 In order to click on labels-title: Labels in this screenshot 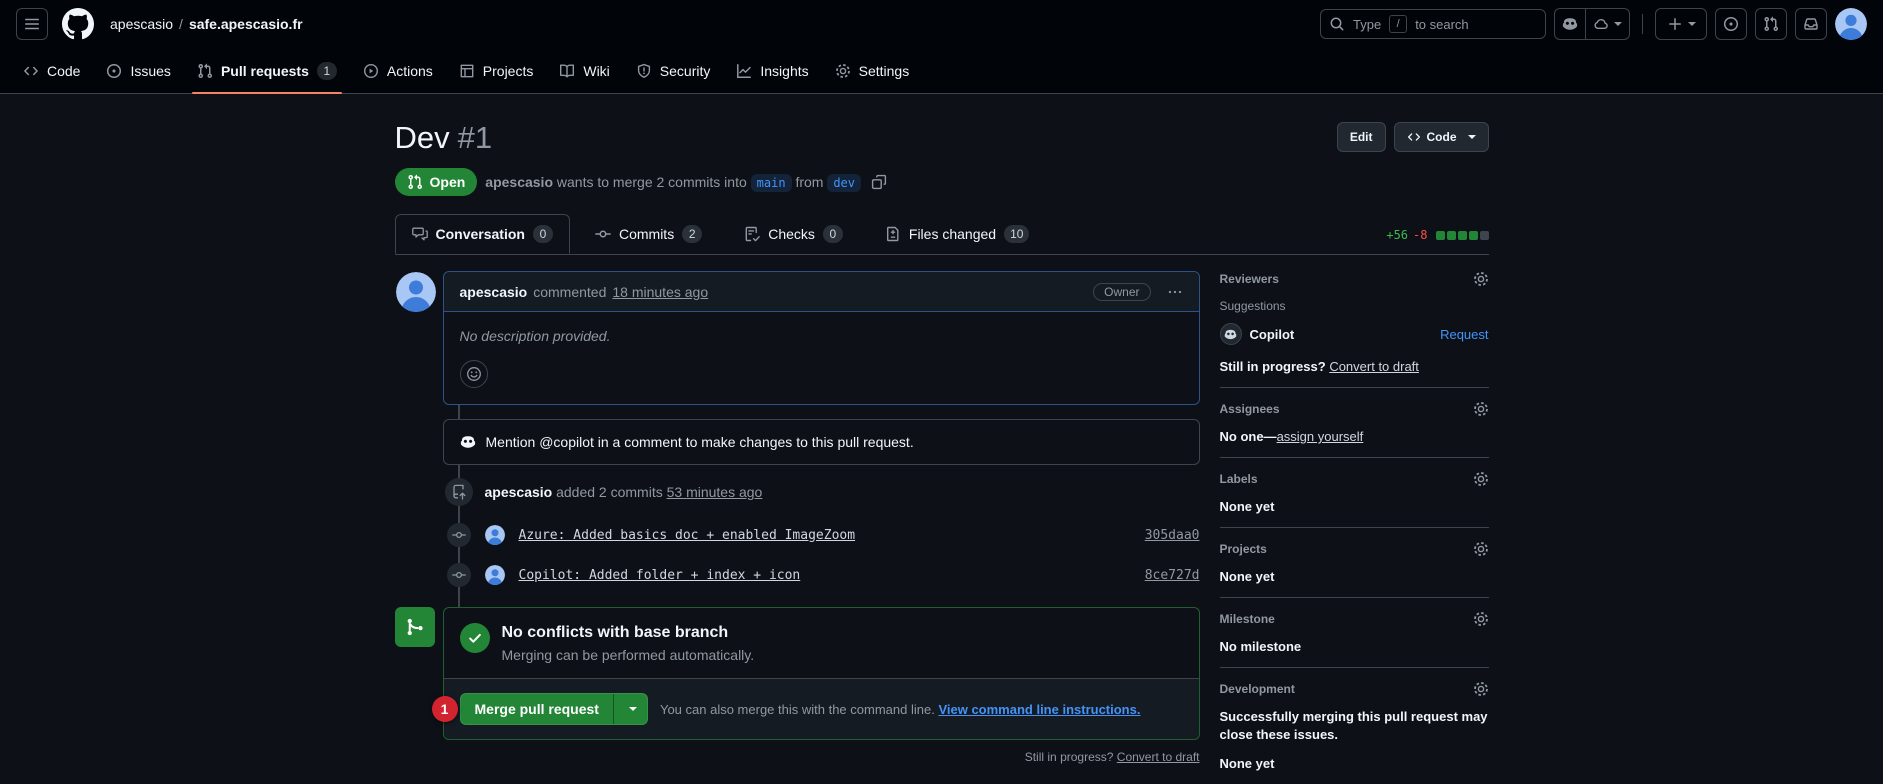, I will do `click(1239, 479)`.